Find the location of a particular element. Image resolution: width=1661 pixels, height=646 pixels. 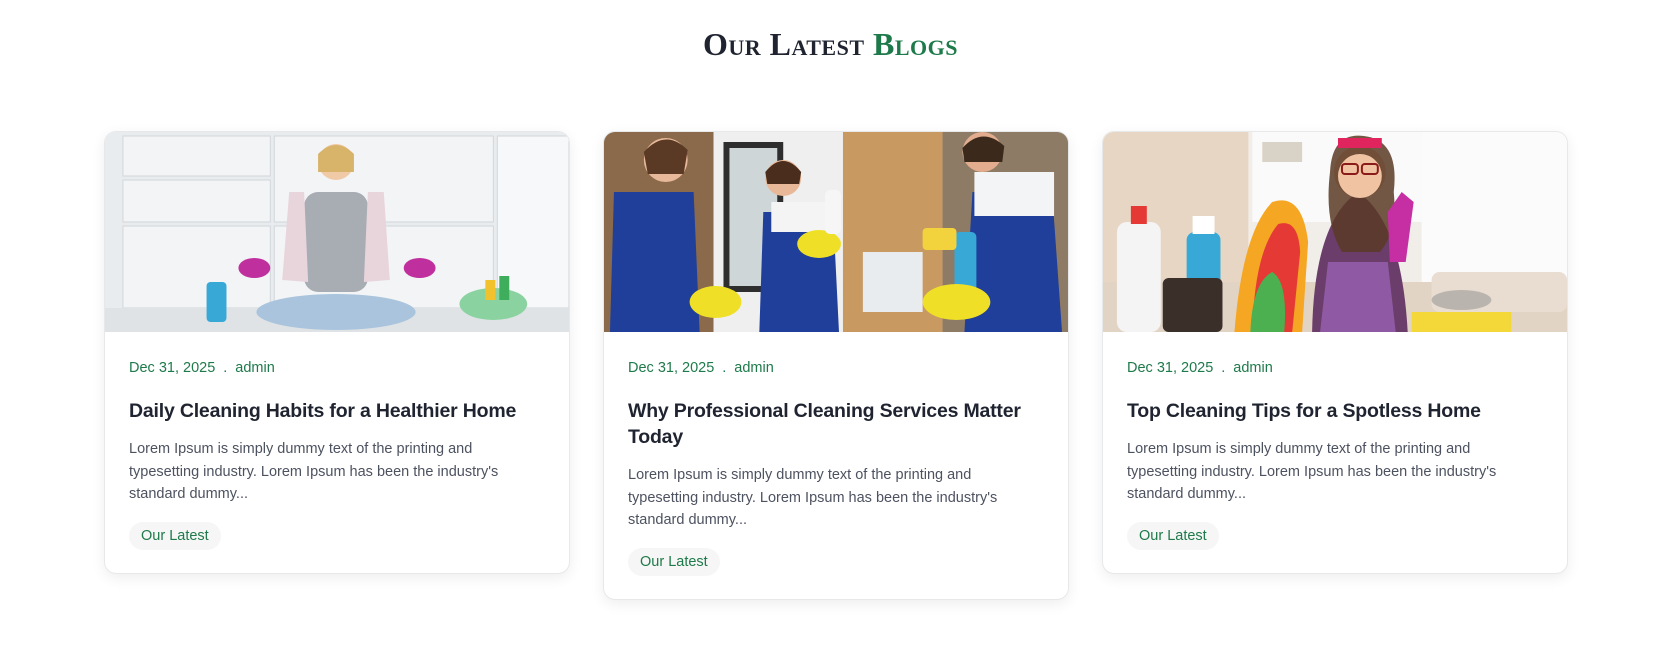

post-title: Top Cleaning Tips for a Spotless Home is located at coordinates (1335, 411).